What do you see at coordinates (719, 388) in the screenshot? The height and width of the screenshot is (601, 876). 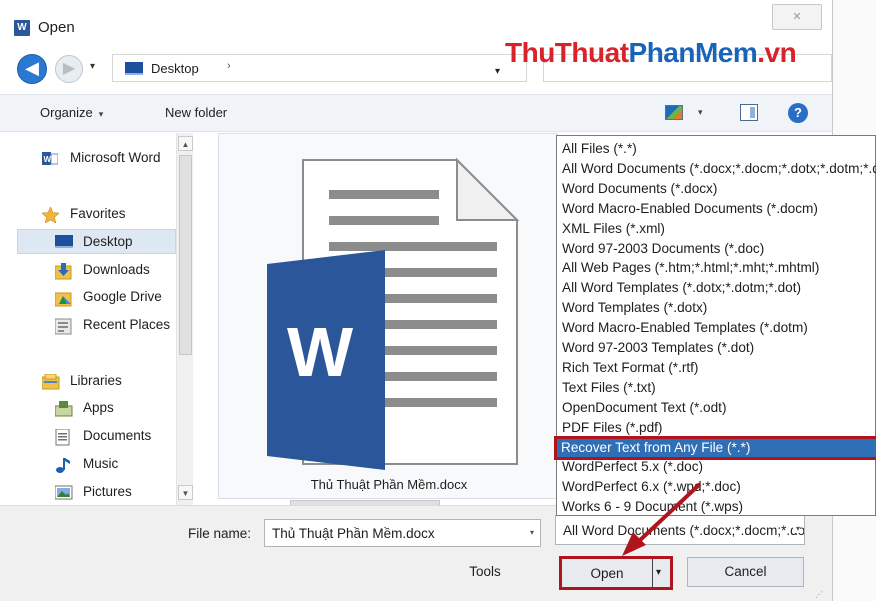 I see `file-type-option: Text Files (*.txt)` at bounding box center [719, 388].